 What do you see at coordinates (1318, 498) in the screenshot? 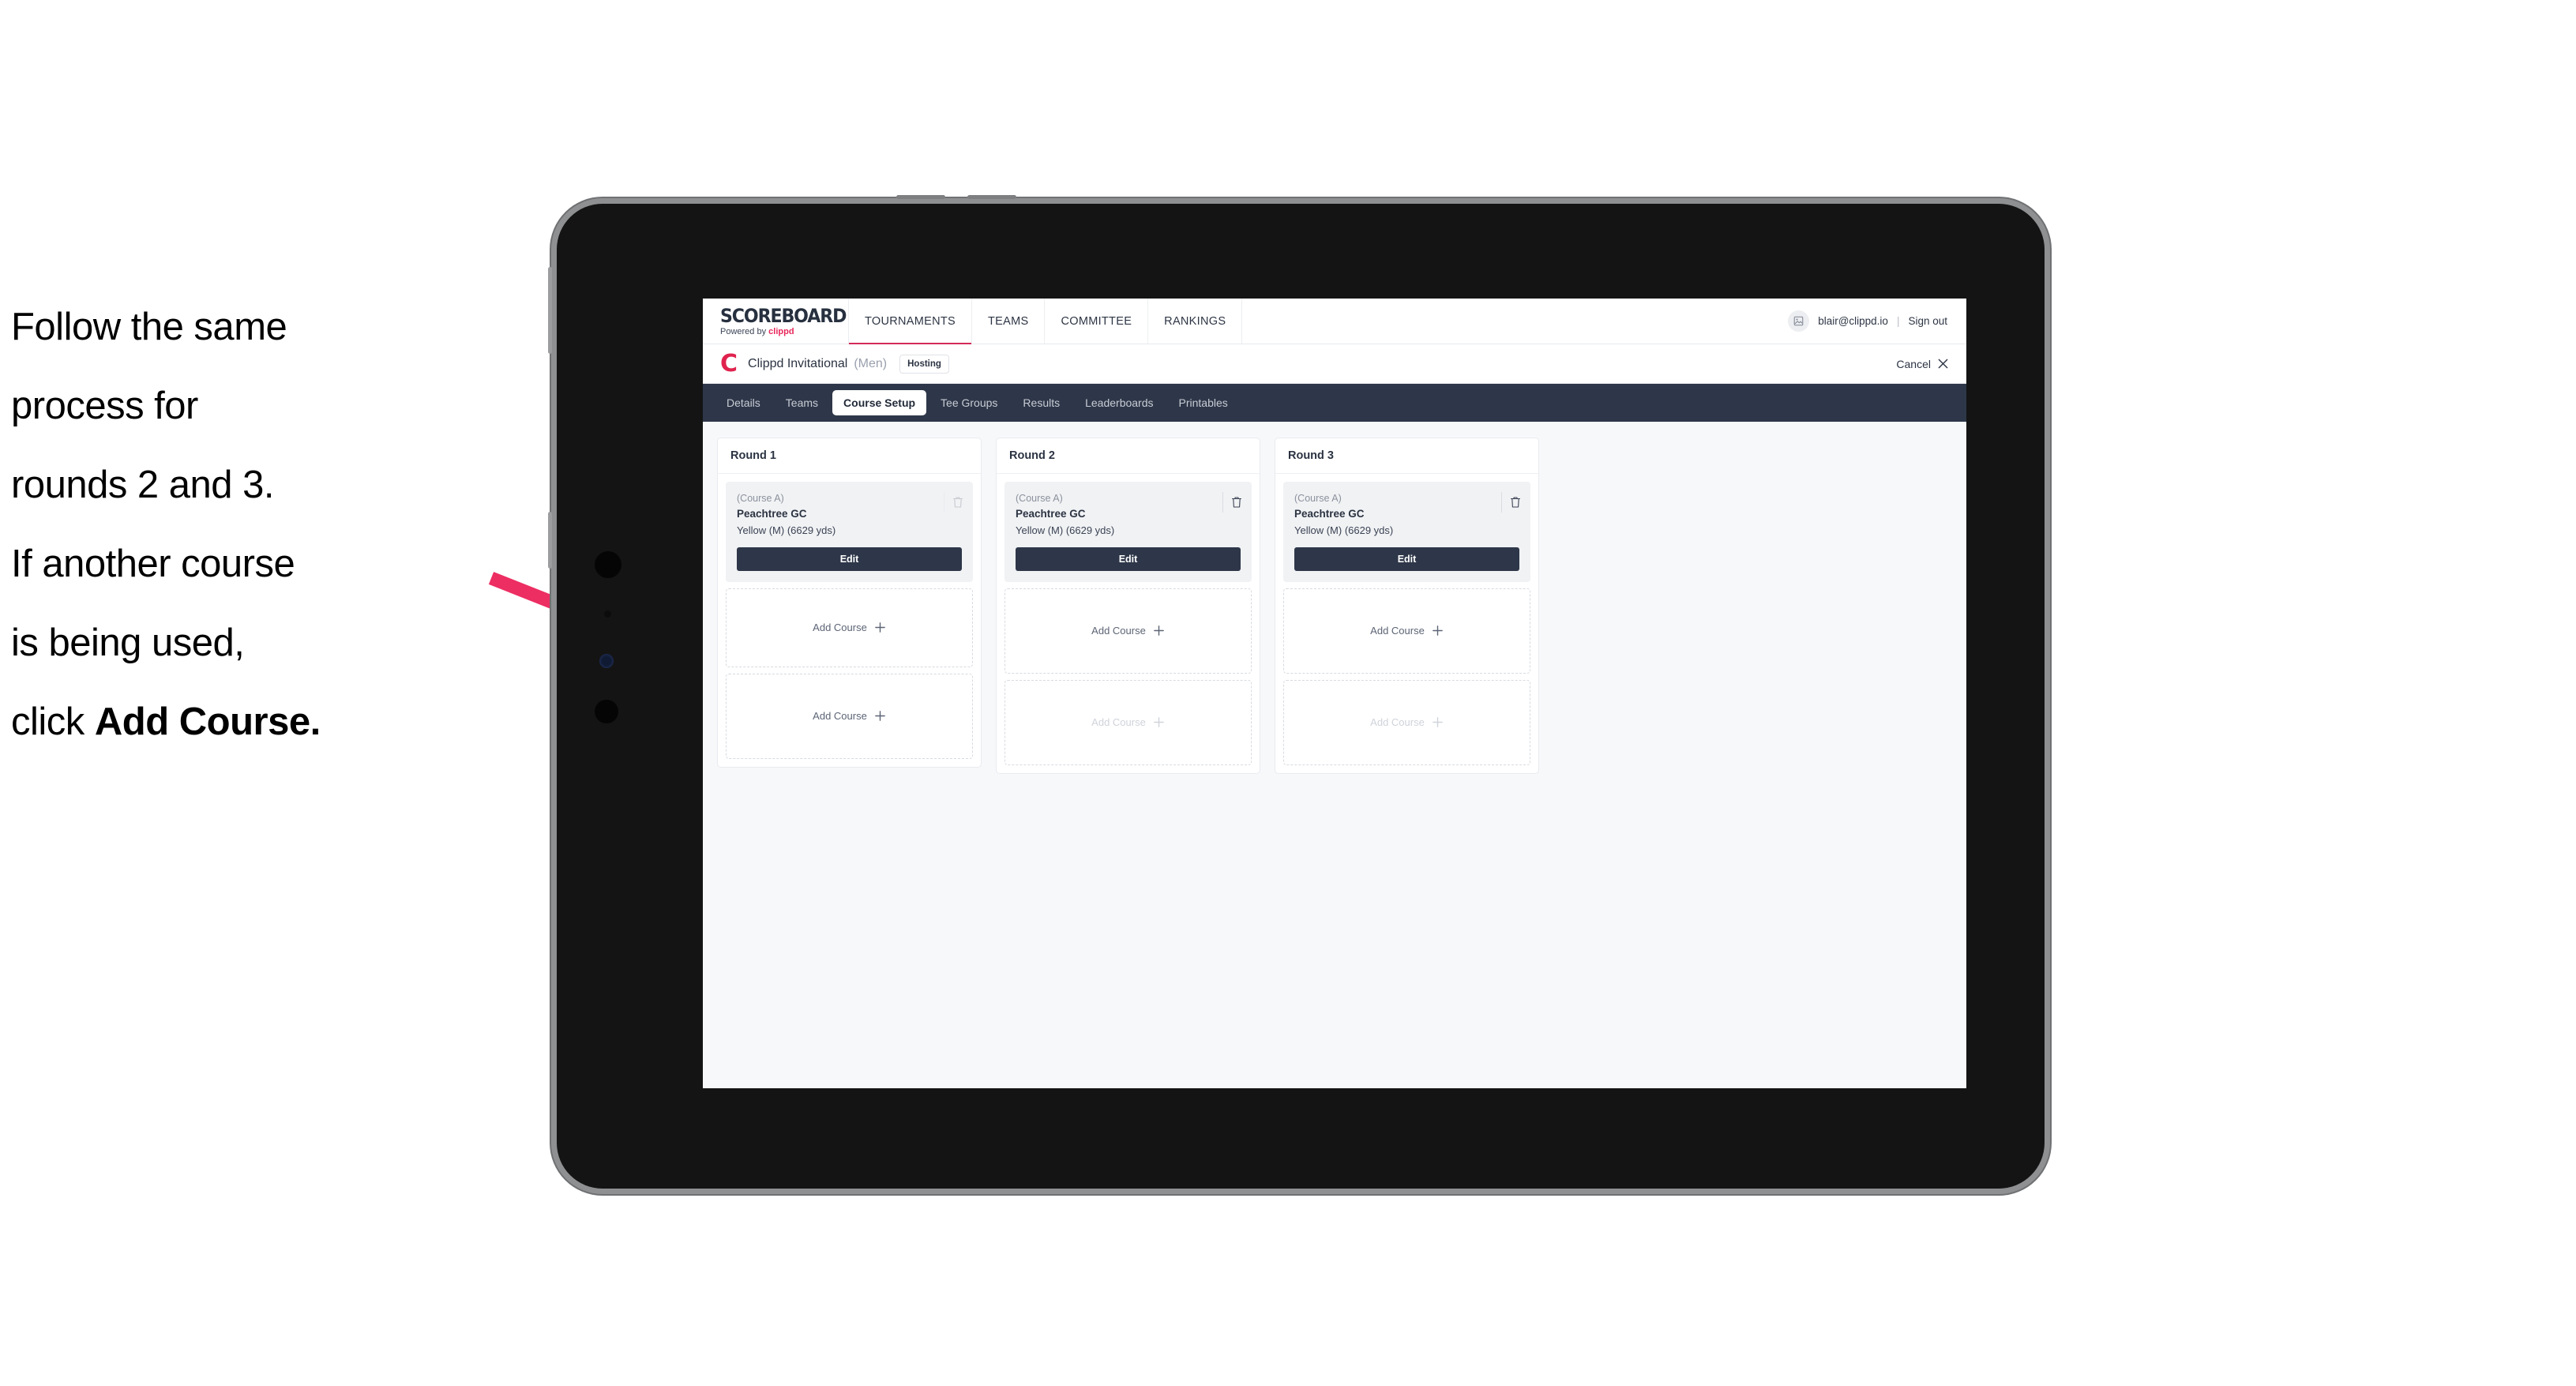
I see `round-3-course-label: (Course A)` at bounding box center [1318, 498].